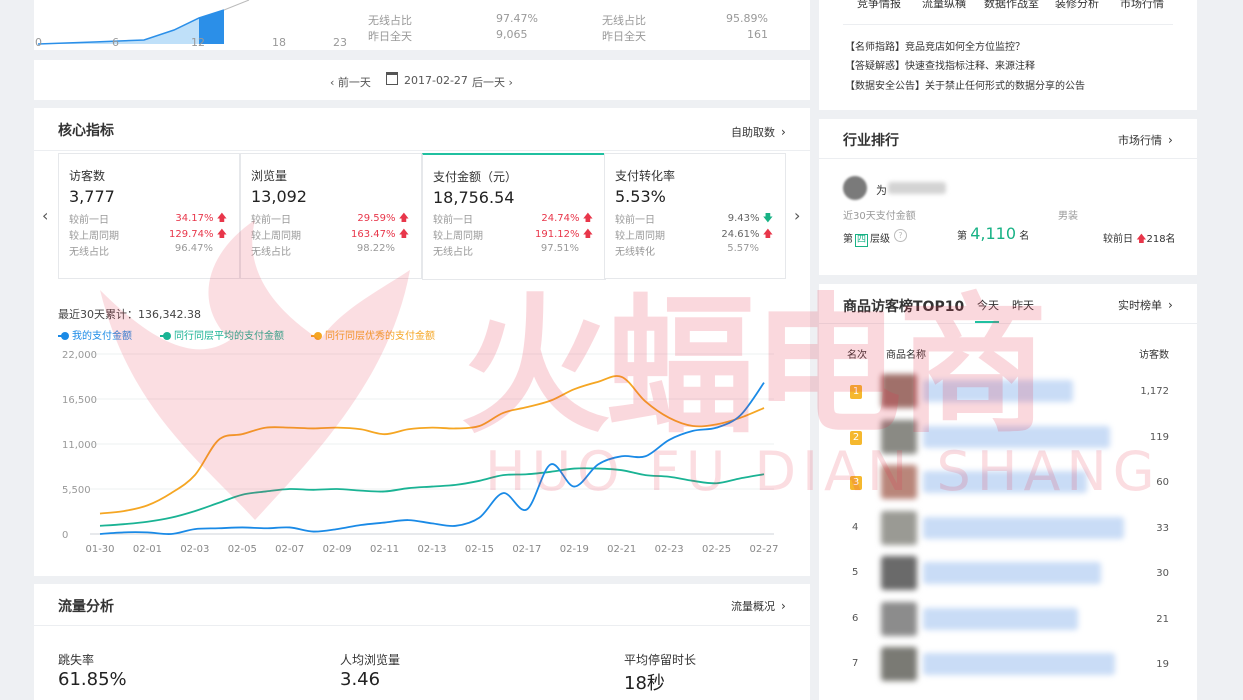 The width and height of the screenshot is (1243, 700). What do you see at coordinates (621, 549) in the screenshot?
I see `x-tick-label: 02-21` at bounding box center [621, 549].